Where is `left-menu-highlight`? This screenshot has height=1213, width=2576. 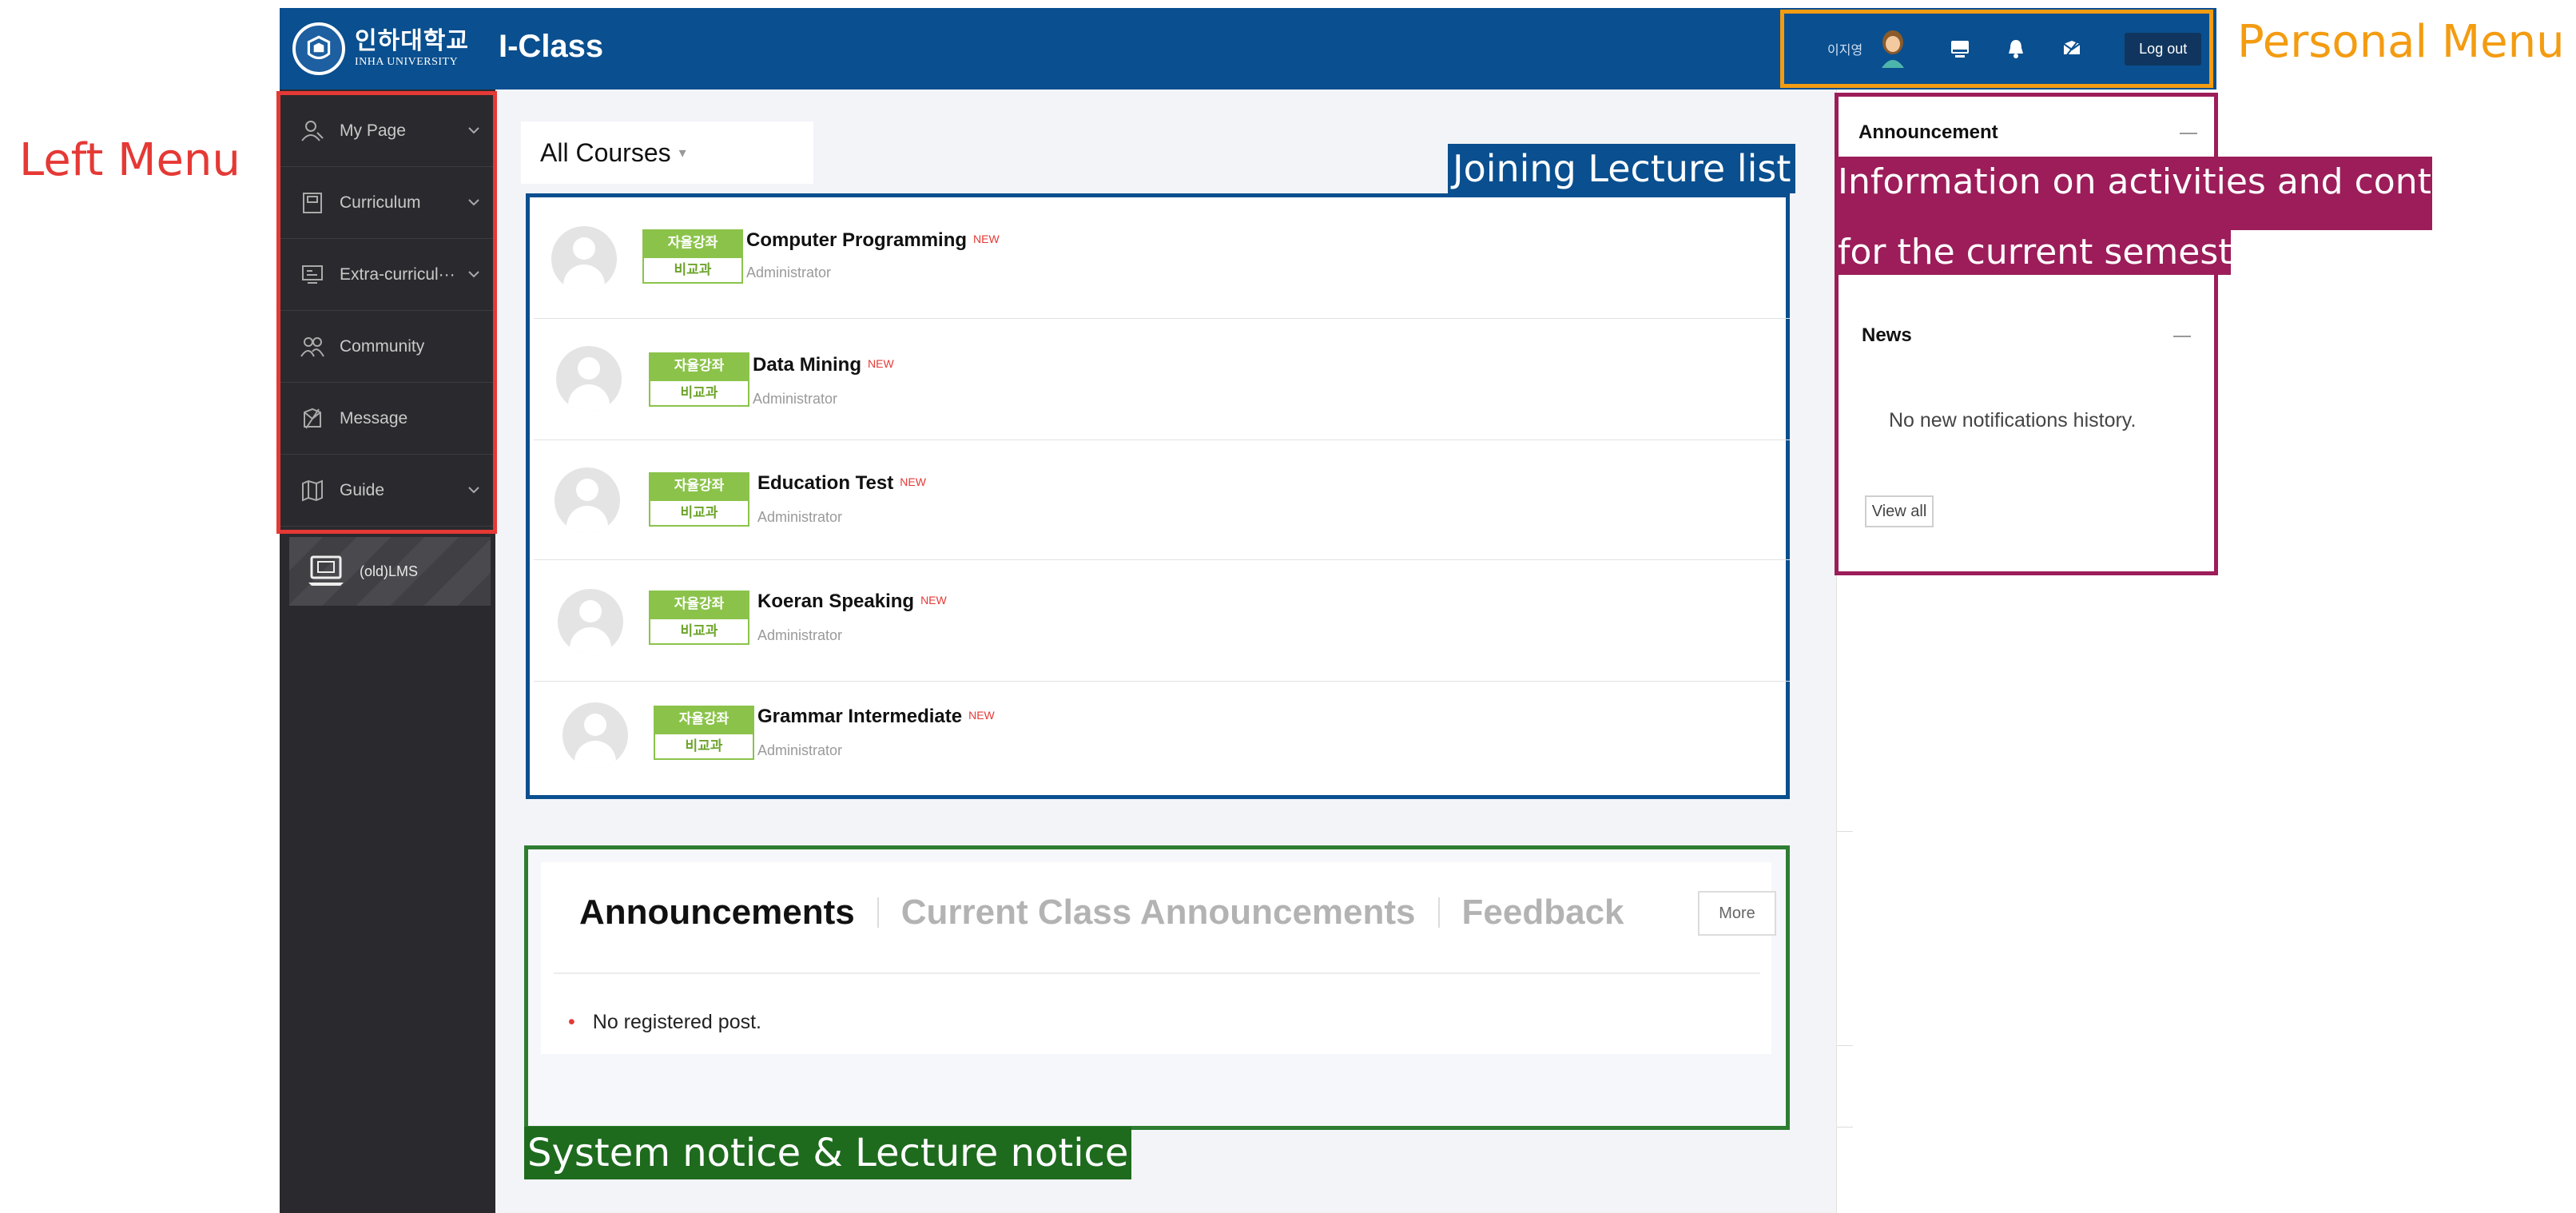 left-menu-highlight is located at coordinates (386, 312).